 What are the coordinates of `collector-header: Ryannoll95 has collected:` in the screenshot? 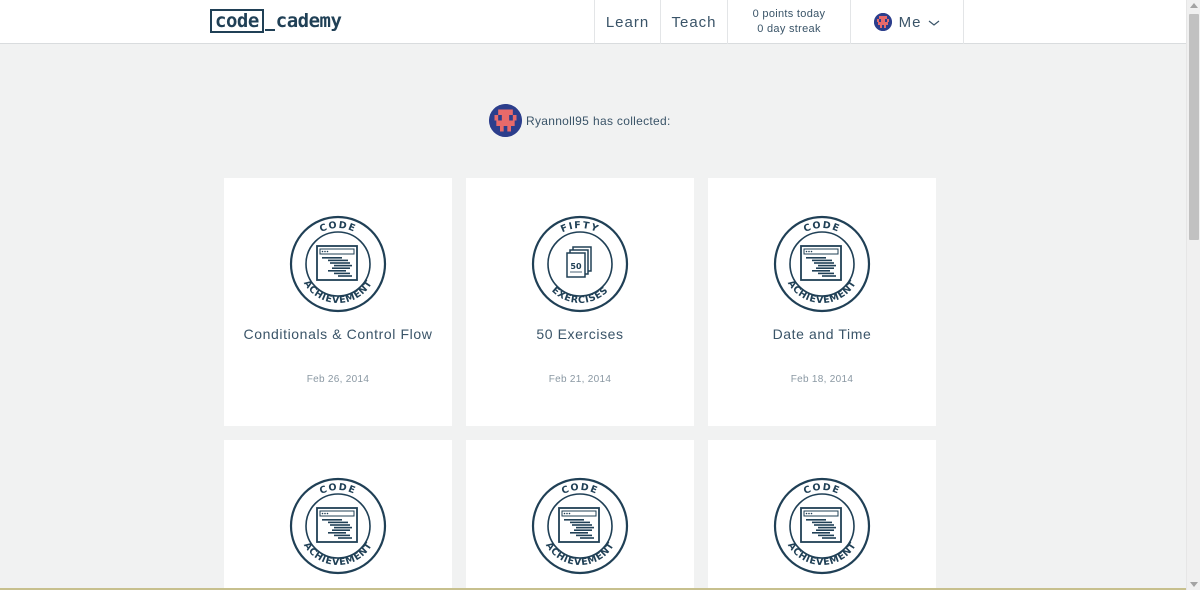 It's located at (580, 120).